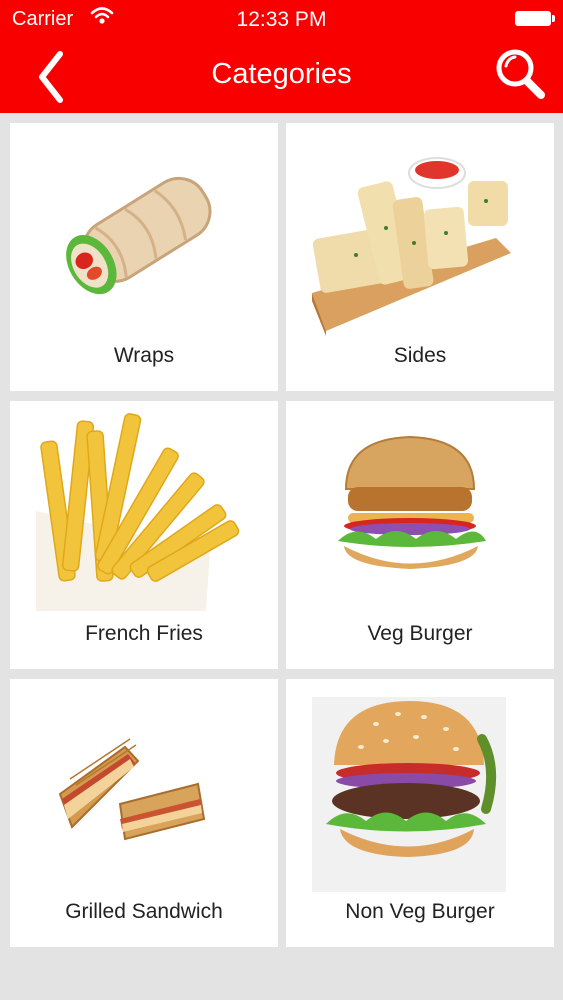 This screenshot has width=563, height=1000. Describe the element at coordinates (535, 18) in the screenshot. I see `battery-icon` at that location.